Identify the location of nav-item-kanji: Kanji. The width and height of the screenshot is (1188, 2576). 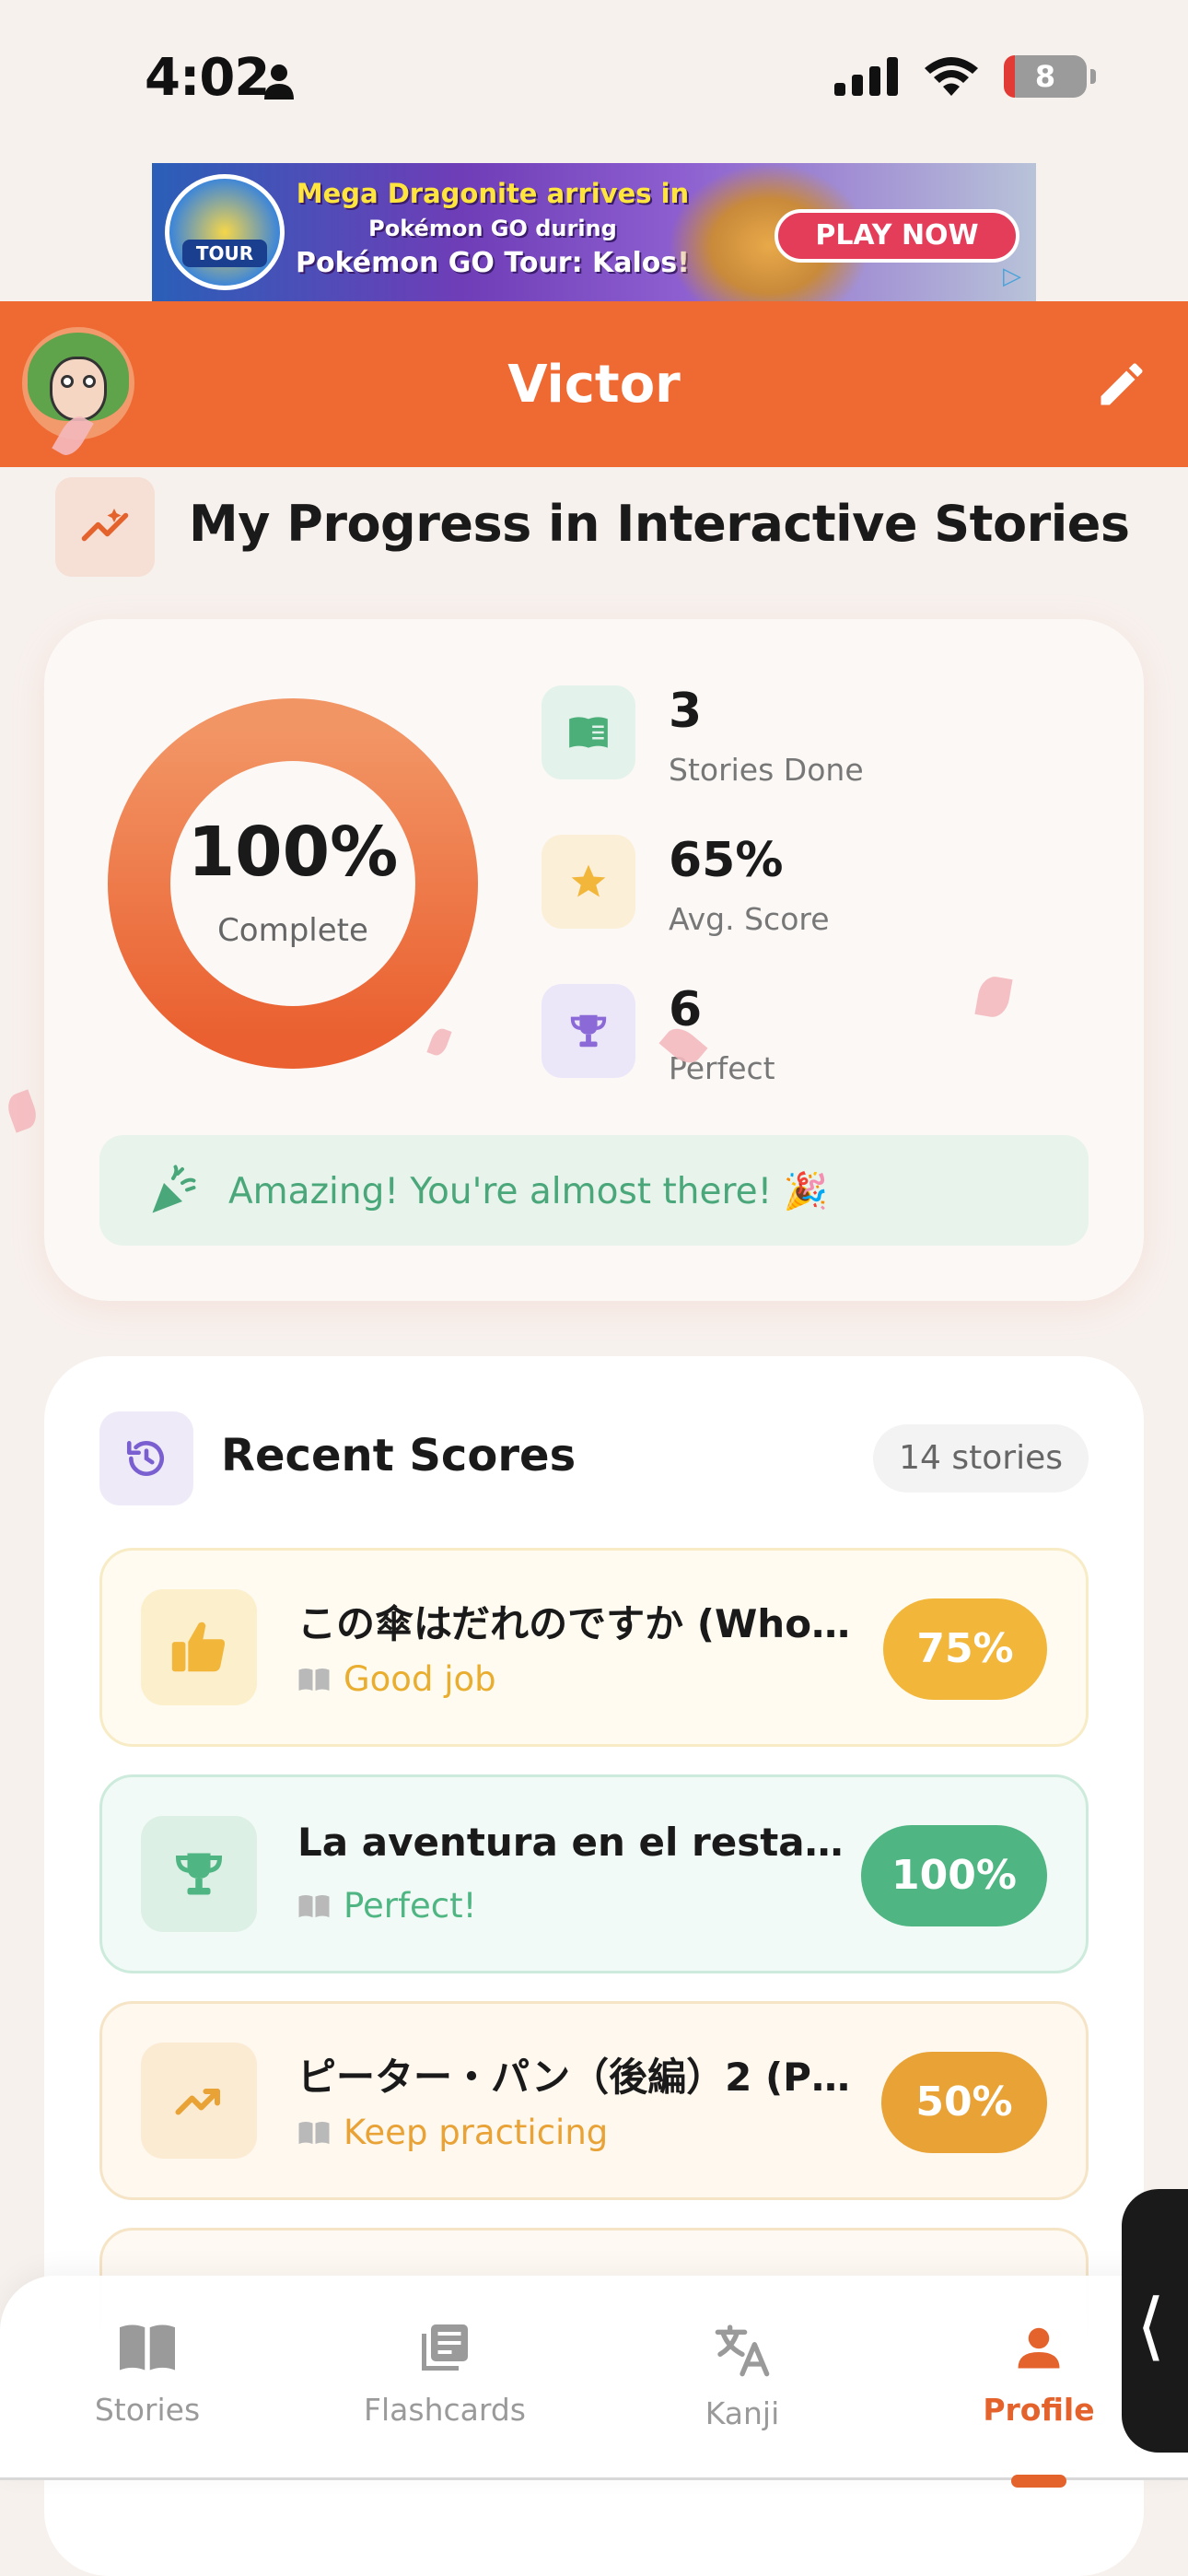
(742, 2375).